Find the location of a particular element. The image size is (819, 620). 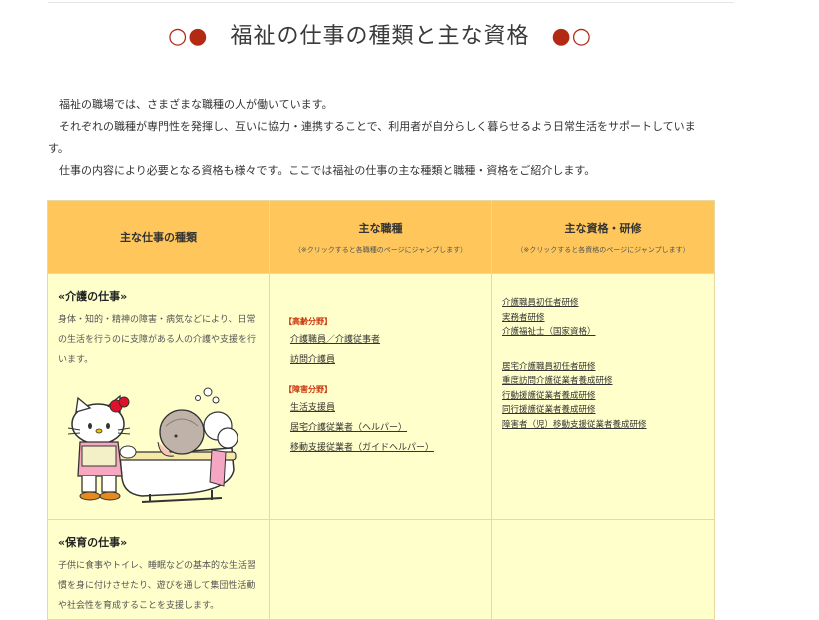

job-link: 介護職員／介護従事者 is located at coordinates (390, 340).